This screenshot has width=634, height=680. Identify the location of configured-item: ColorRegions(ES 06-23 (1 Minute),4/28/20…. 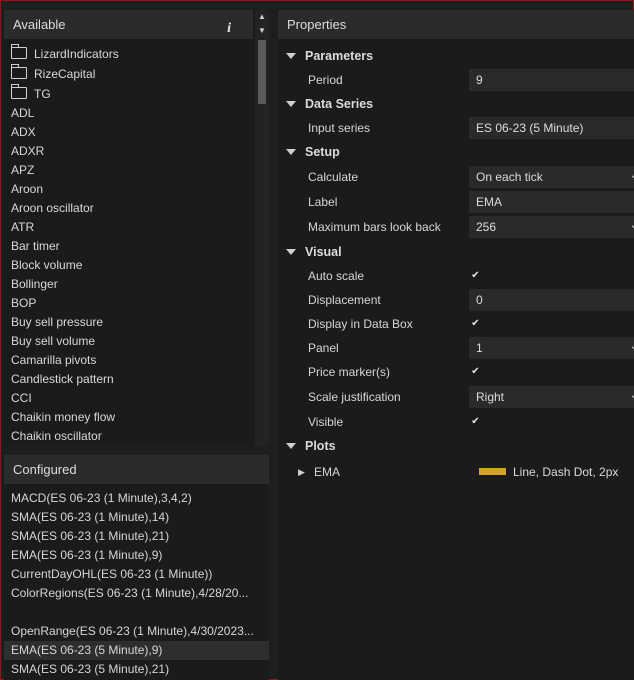
(136, 593).